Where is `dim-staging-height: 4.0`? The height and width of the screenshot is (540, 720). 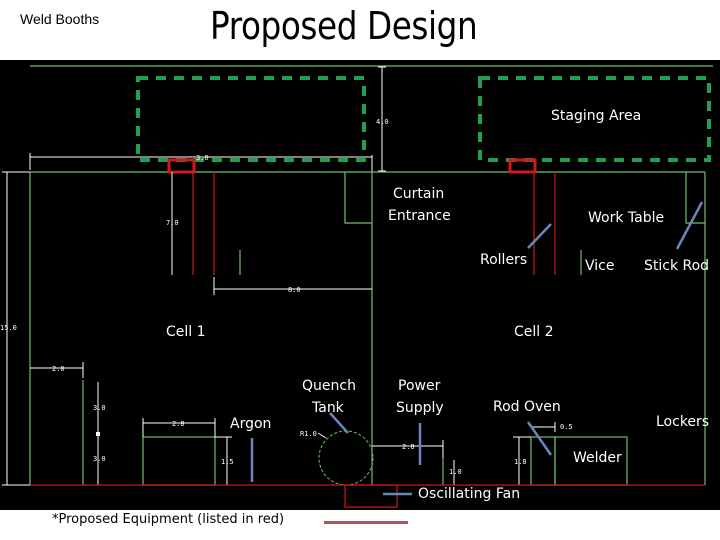 dim-staging-height: 4.0 is located at coordinates (382, 122).